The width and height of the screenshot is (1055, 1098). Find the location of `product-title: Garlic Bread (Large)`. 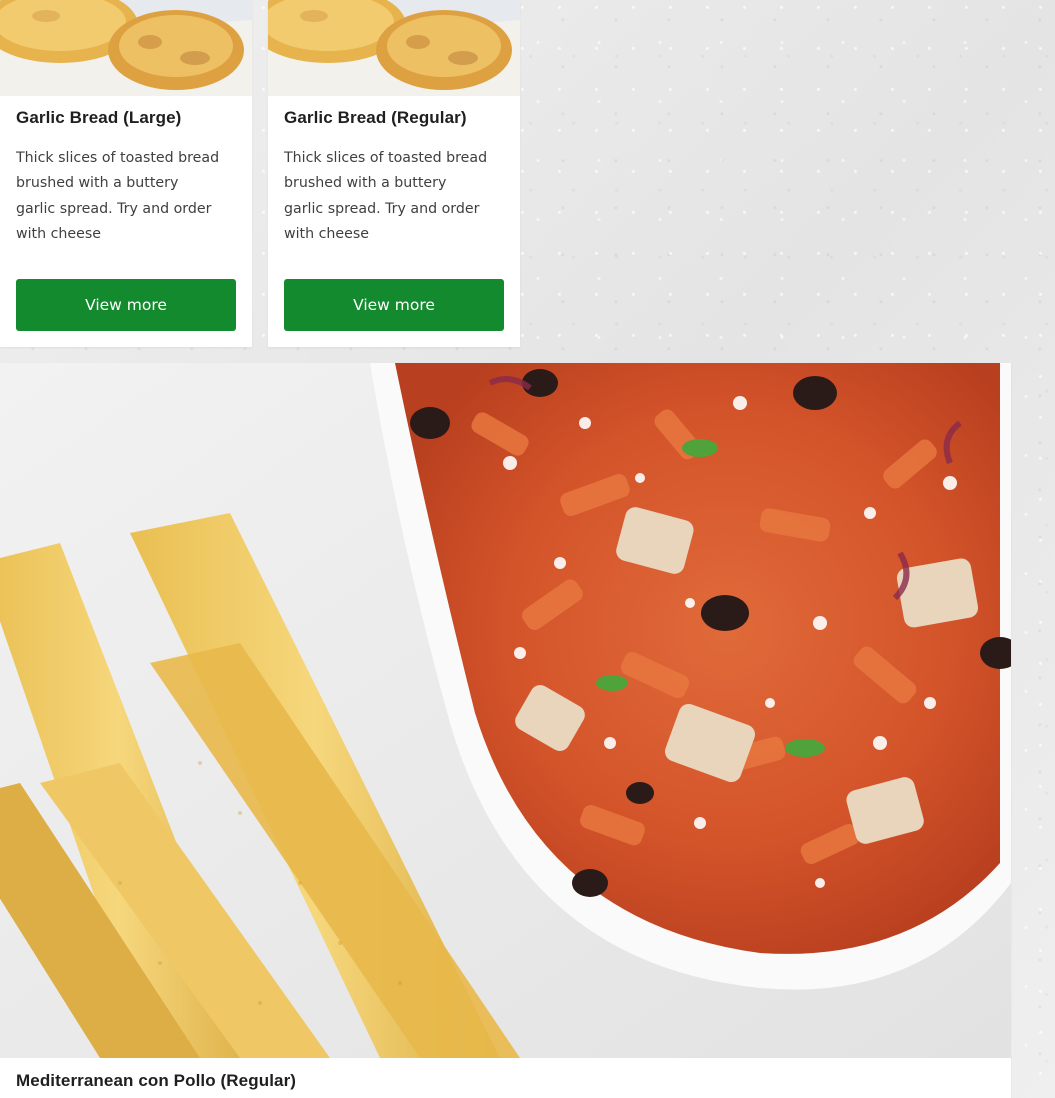

product-title: Garlic Bread (Large) is located at coordinates (99, 117).